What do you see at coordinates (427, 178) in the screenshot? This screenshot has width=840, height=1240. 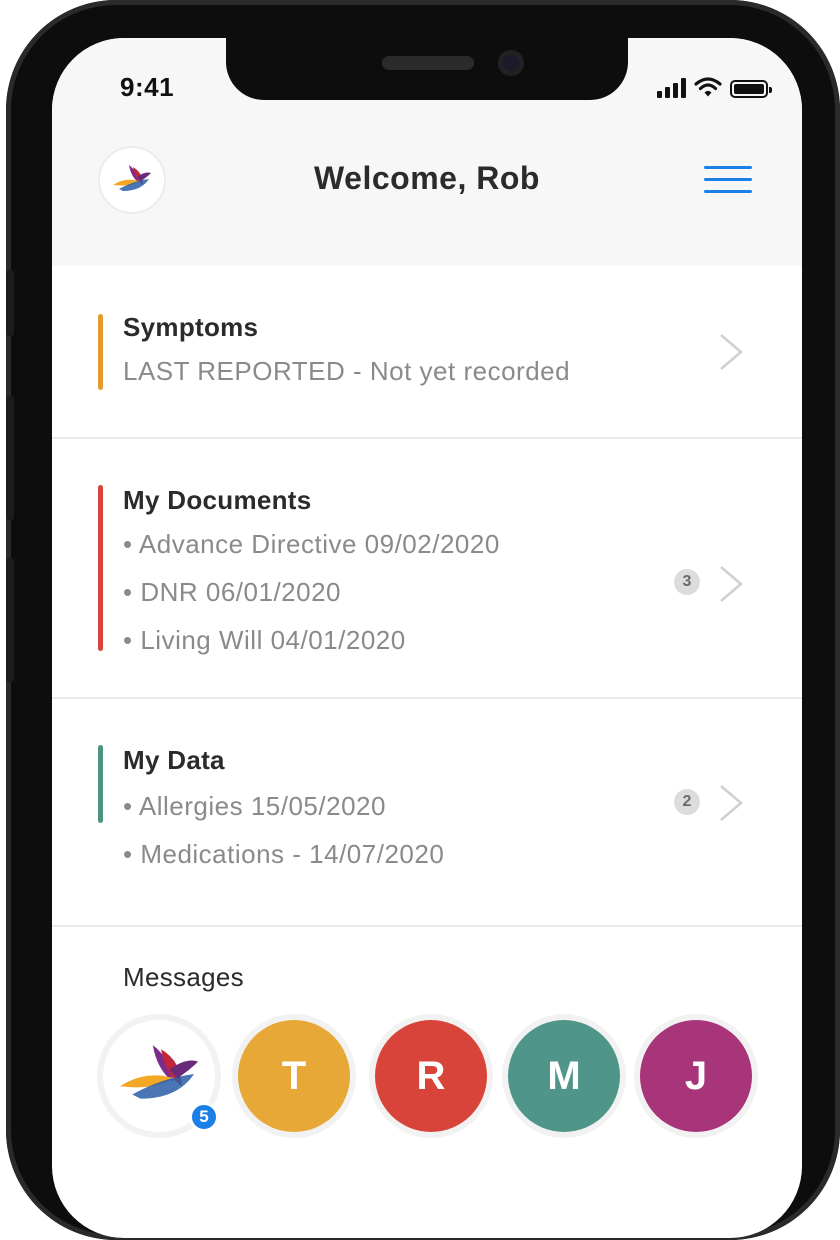 I see `page-title: Welcome, Rob` at bounding box center [427, 178].